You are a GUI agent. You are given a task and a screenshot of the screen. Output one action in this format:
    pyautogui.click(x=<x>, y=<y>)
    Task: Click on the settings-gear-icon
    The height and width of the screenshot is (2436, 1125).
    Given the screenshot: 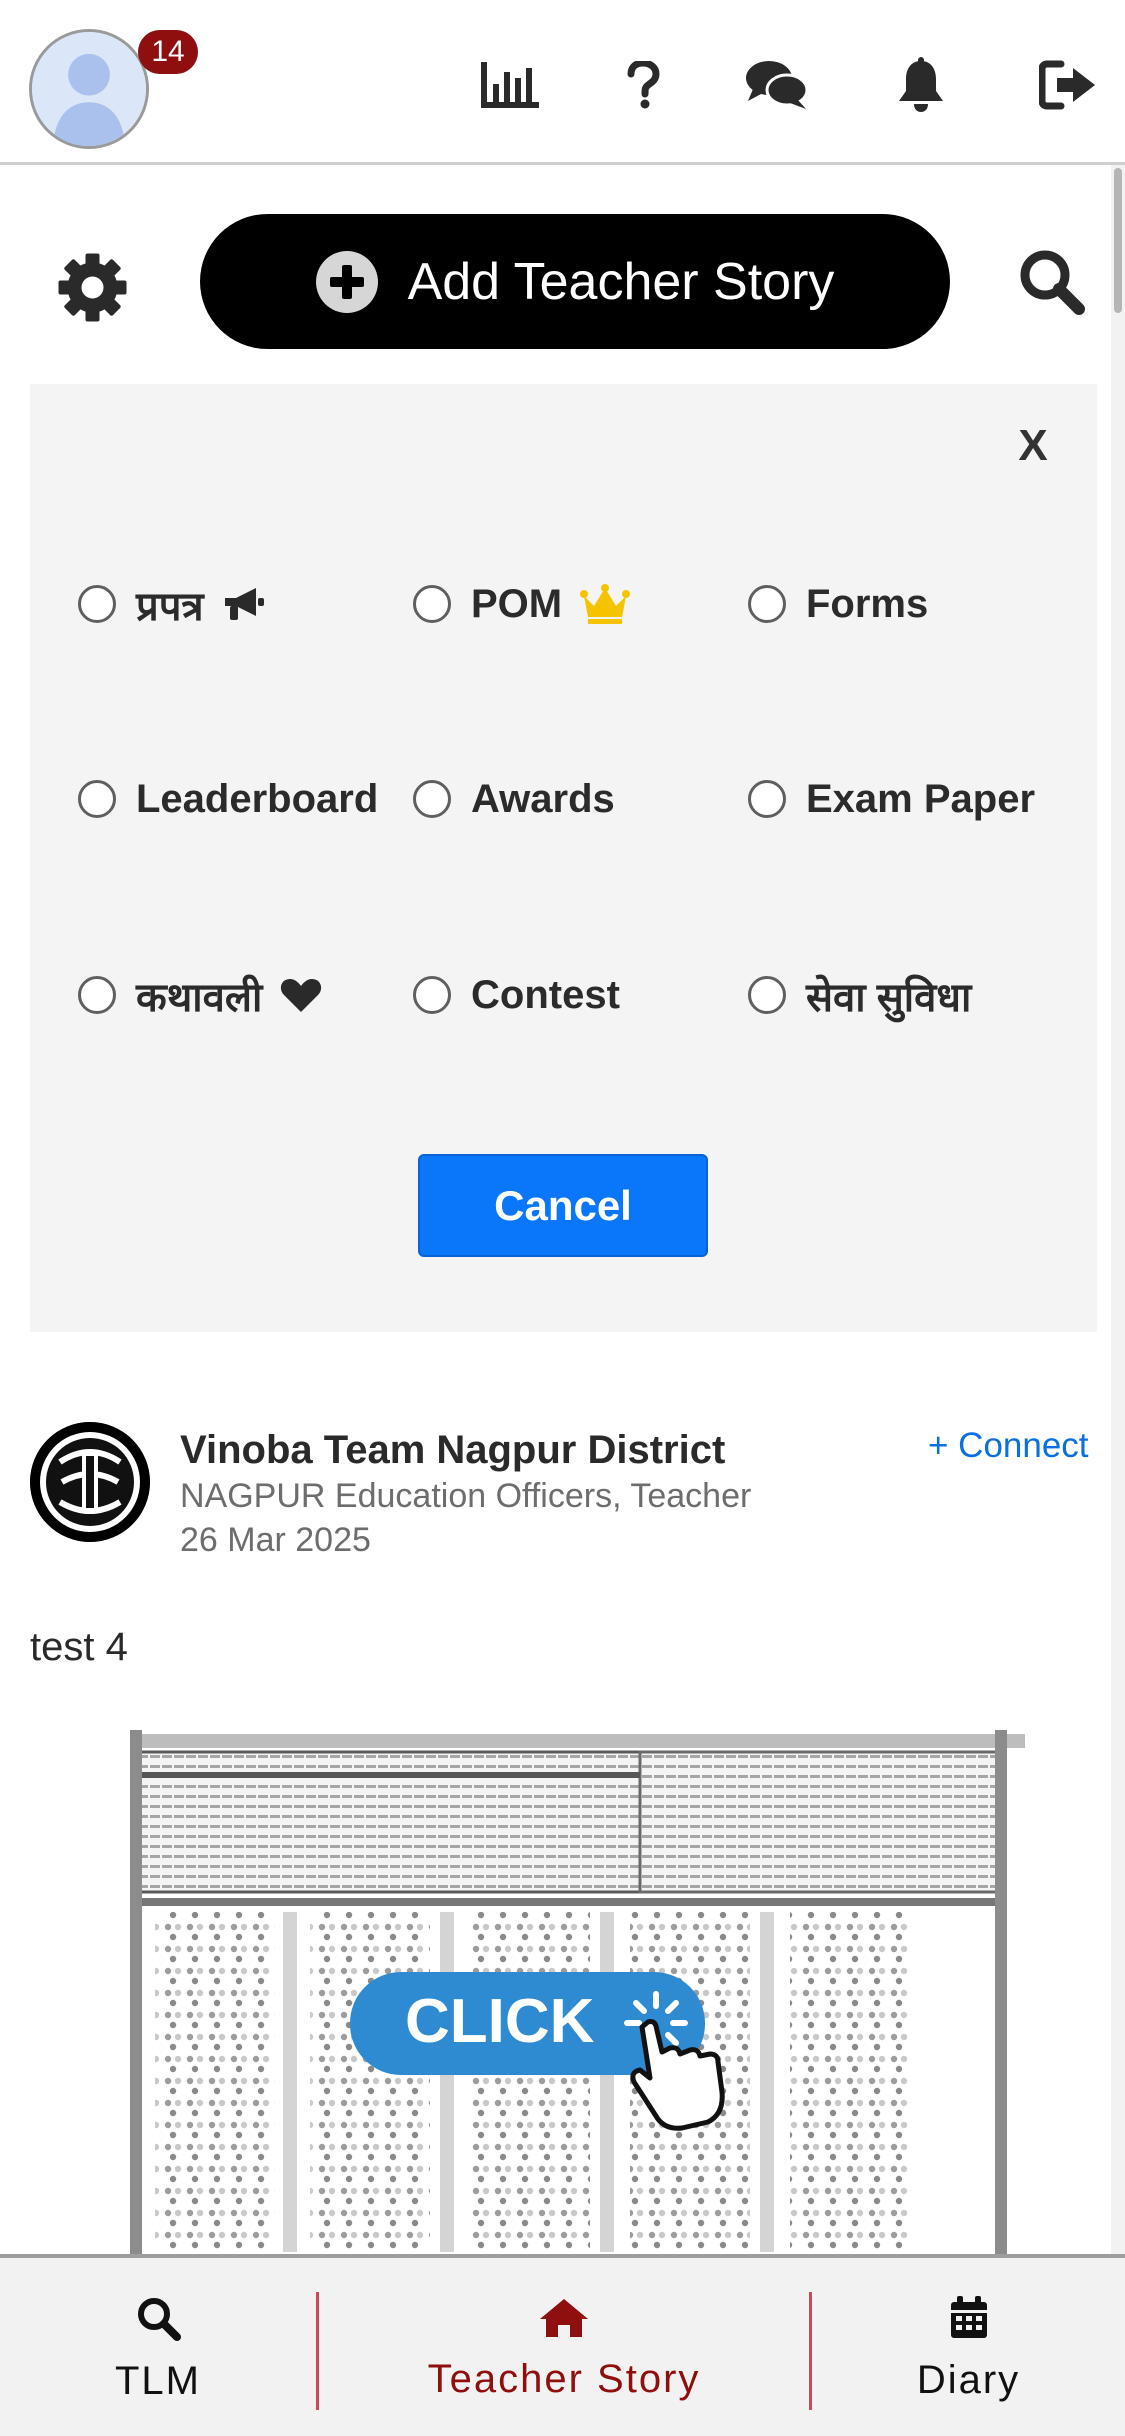 What is the action you would take?
    pyautogui.click(x=92, y=287)
    